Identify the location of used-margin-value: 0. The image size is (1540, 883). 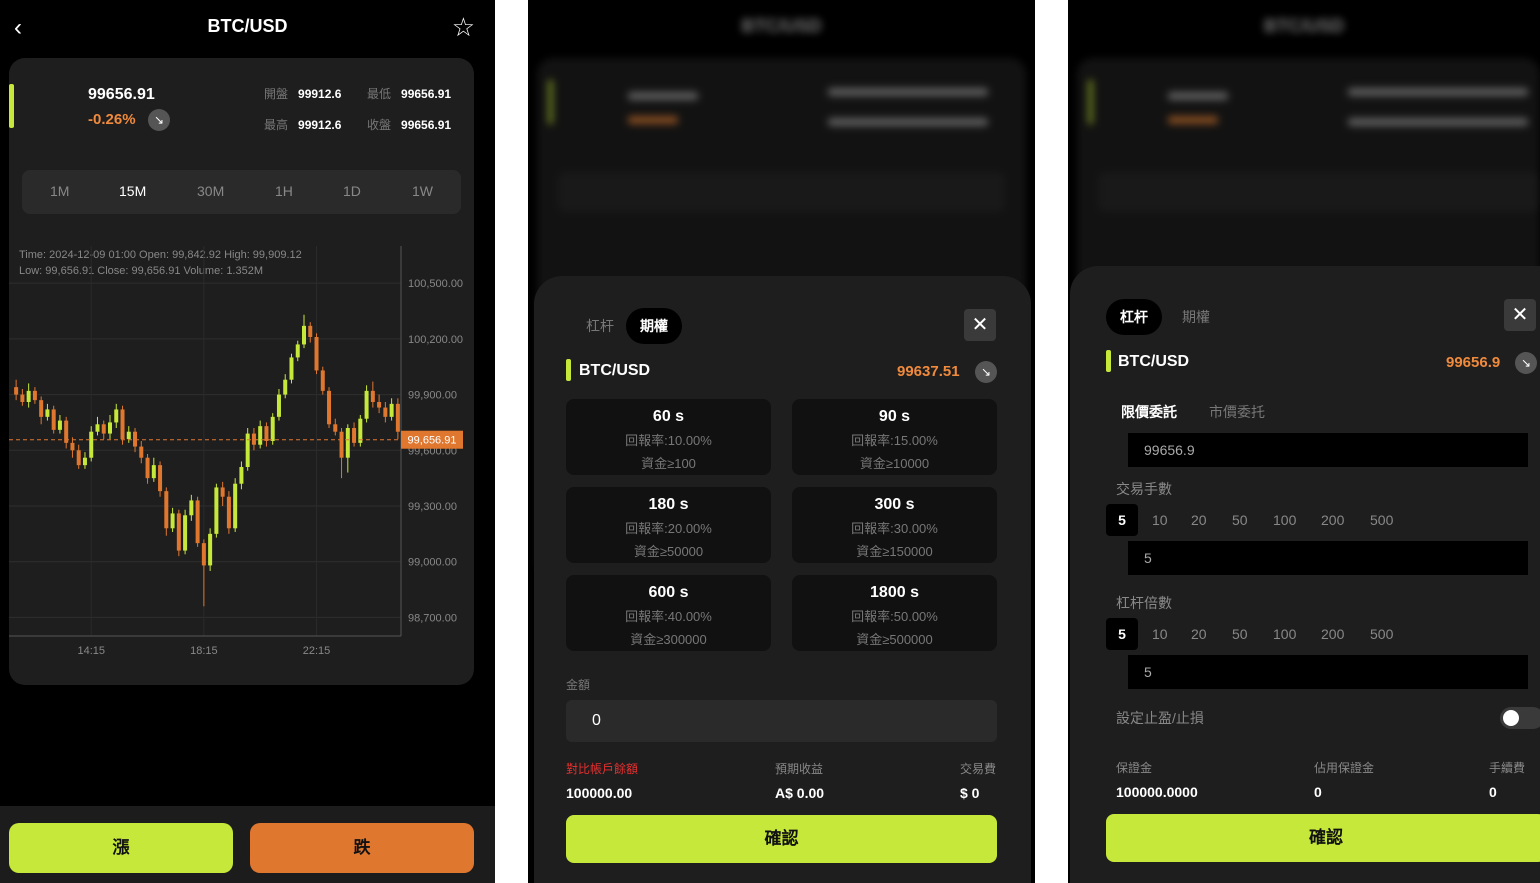
(1318, 792).